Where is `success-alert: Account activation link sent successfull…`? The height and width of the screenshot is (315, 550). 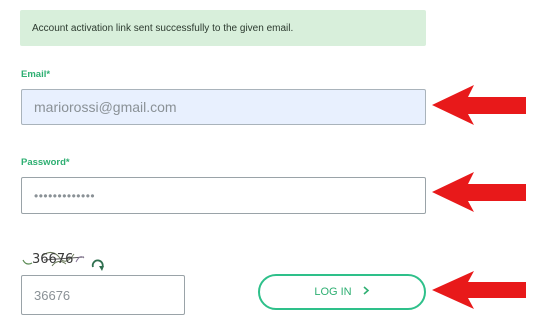 success-alert: Account activation link sent successfull… is located at coordinates (223, 28).